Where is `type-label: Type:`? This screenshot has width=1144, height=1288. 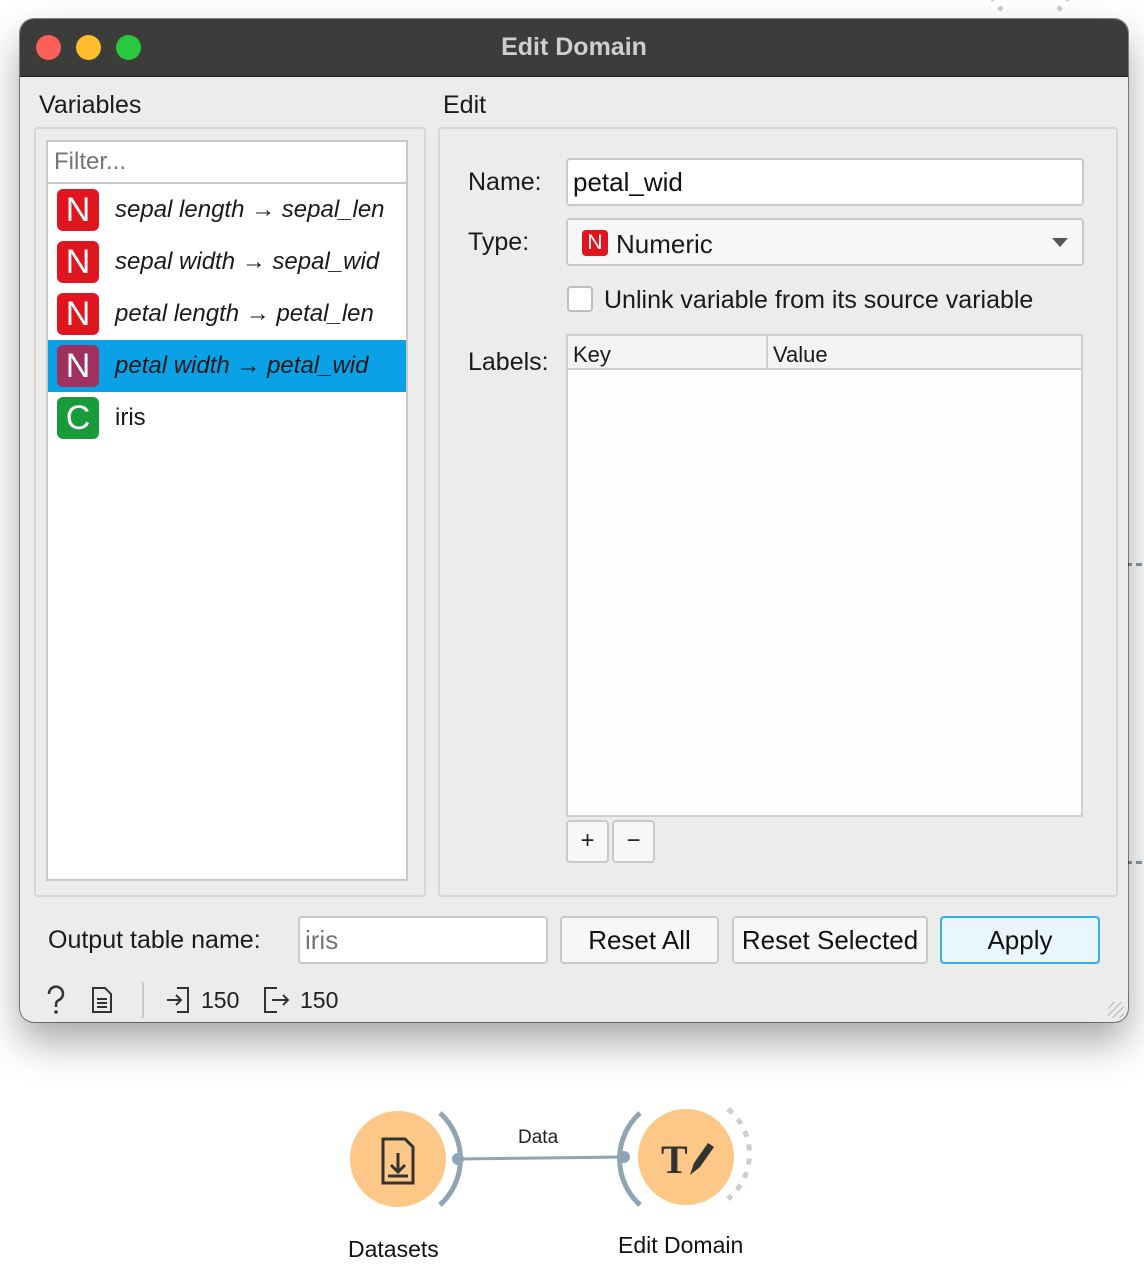
type-label: Type: is located at coordinates (499, 242).